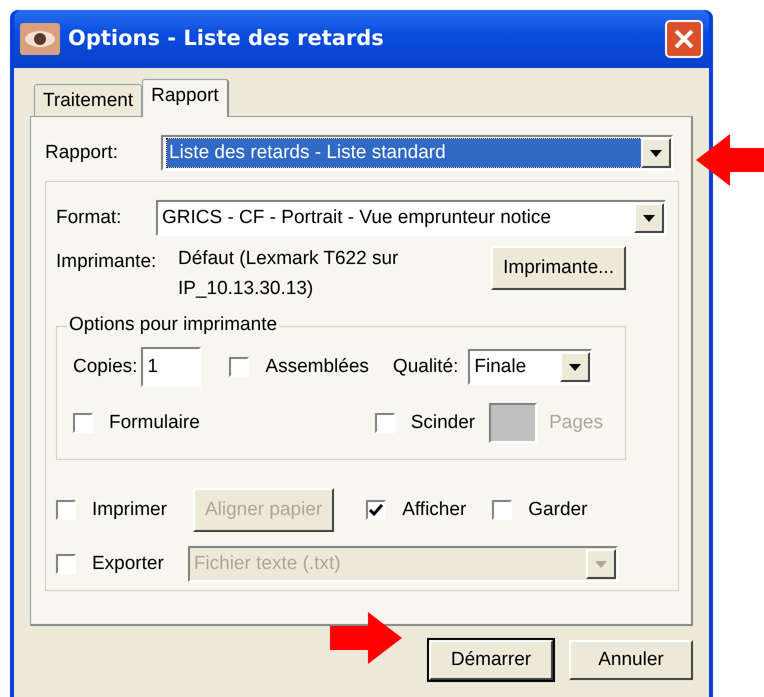  What do you see at coordinates (89, 218) in the screenshot?
I see `format-label: Format:` at bounding box center [89, 218].